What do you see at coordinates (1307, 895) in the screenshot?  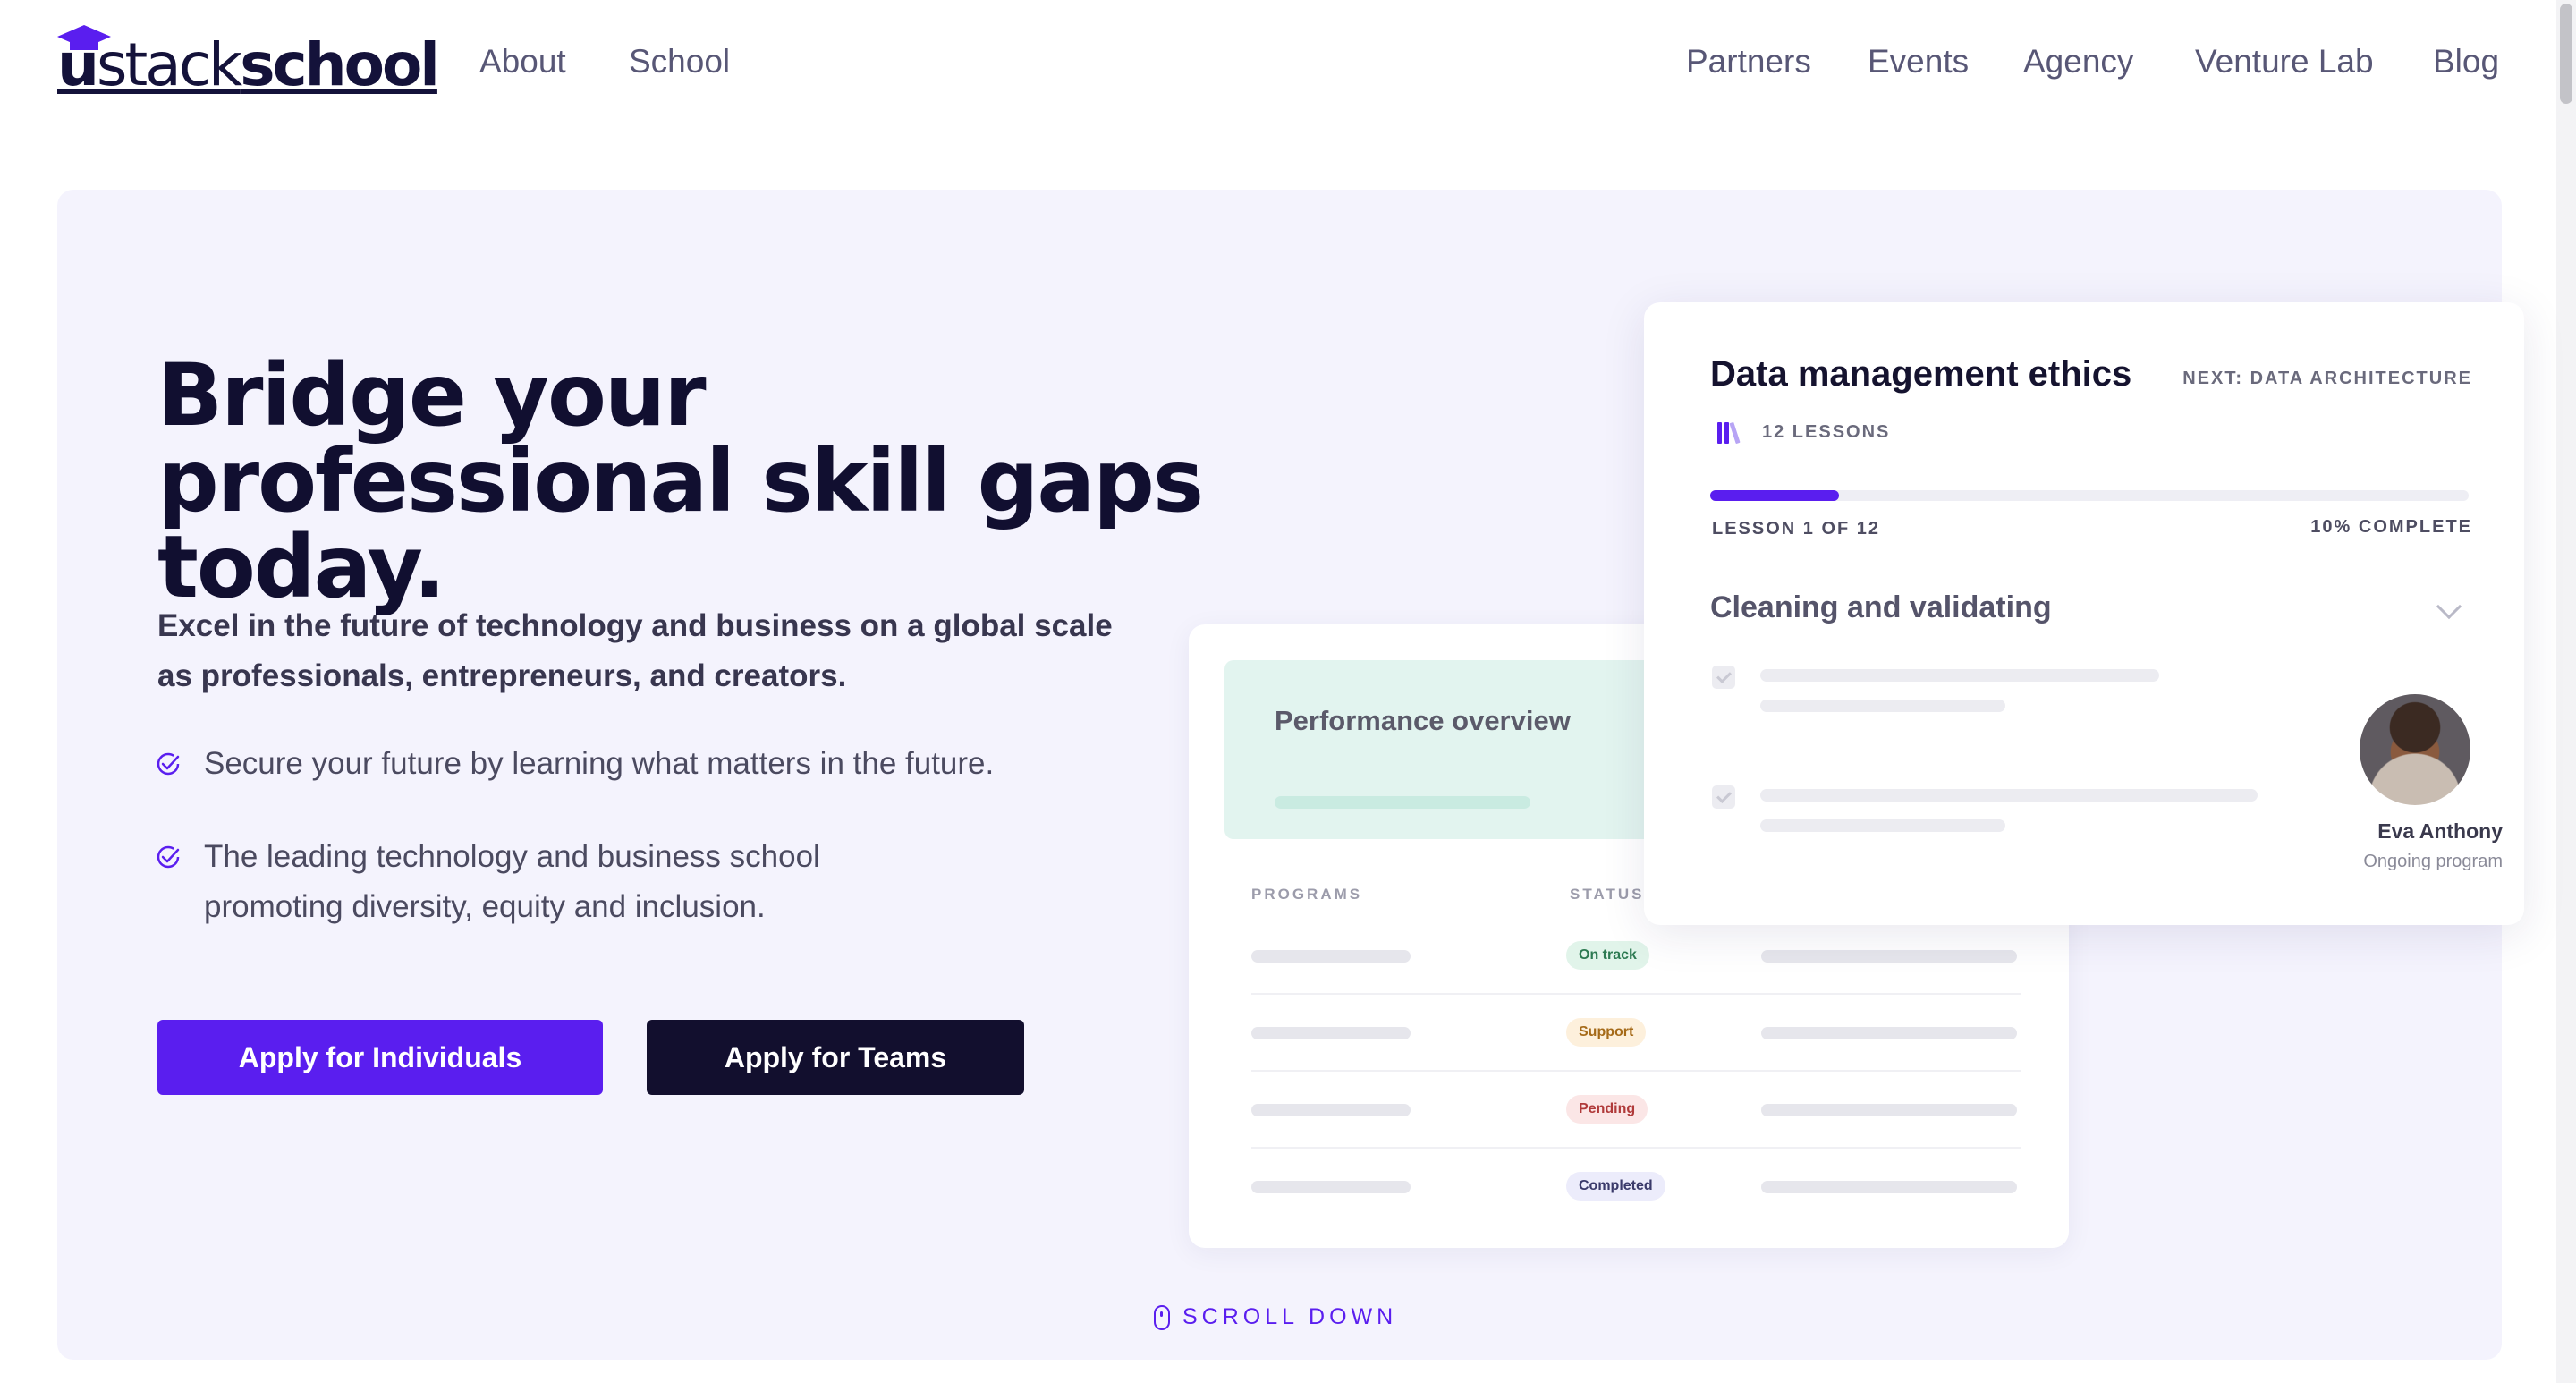 I see `column-header-programs: PROGRAMS` at bounding box center [1307, 895].